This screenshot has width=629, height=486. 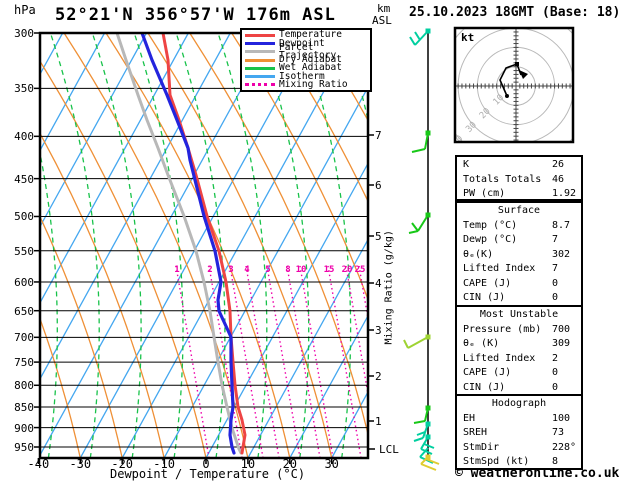 What do you see at coordinates (206, 464) in the screenshot?
I see `temperature-tick-label: 0` at bounding box center [206, 464].